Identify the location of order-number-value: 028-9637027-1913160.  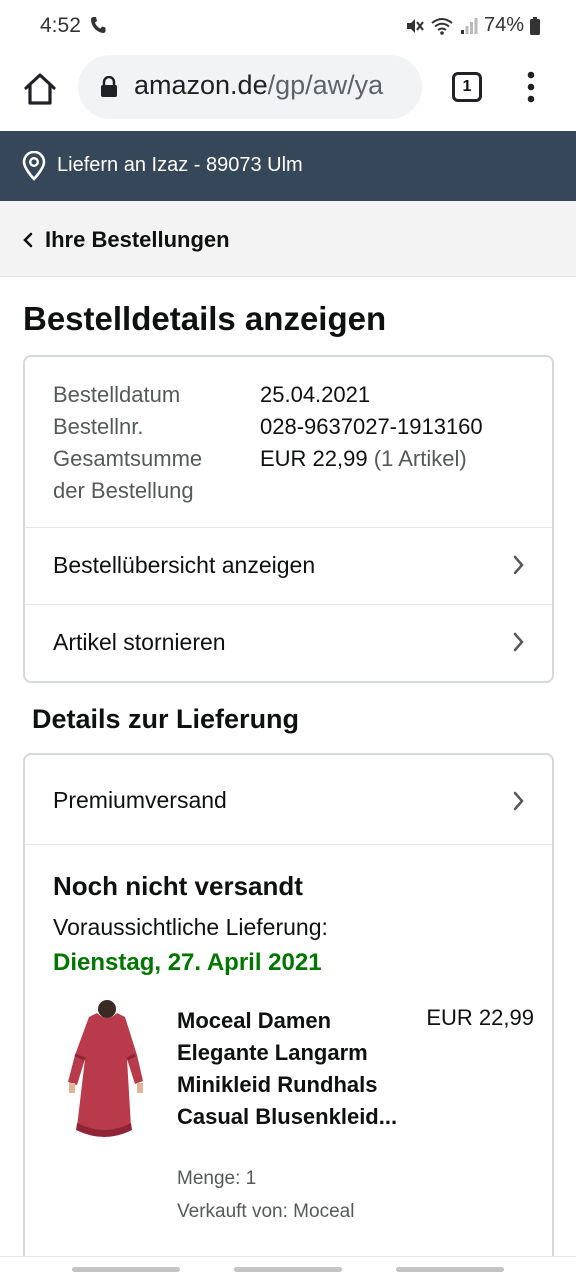
(371, 426).